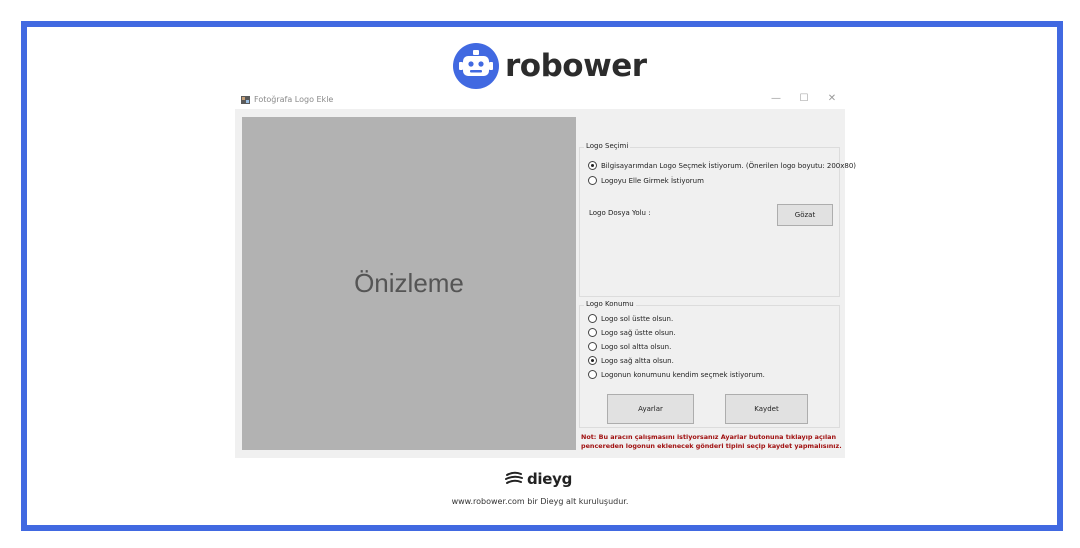  Describe the element at coordinates (514, 477) in the screenshot. I see `dieyg-logo-icon` at that location.